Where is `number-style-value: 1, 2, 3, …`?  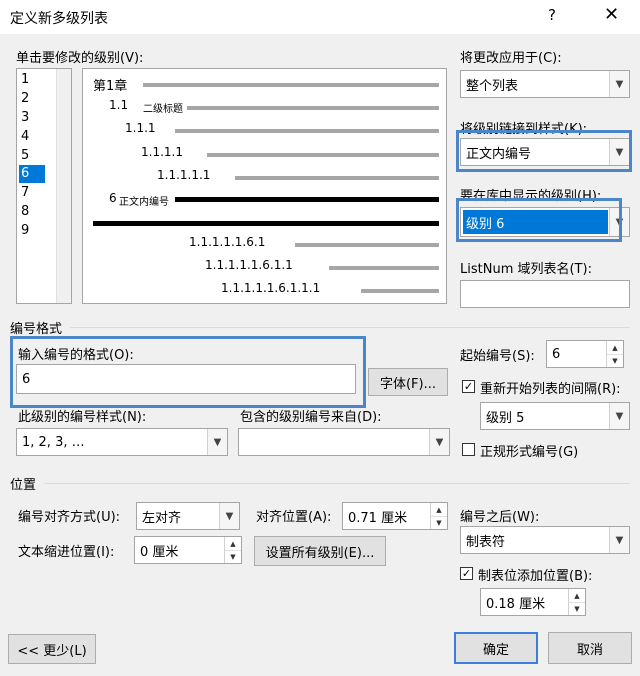
number-style-value: 1, 2, 3, … is located at coordinates (53, 442).